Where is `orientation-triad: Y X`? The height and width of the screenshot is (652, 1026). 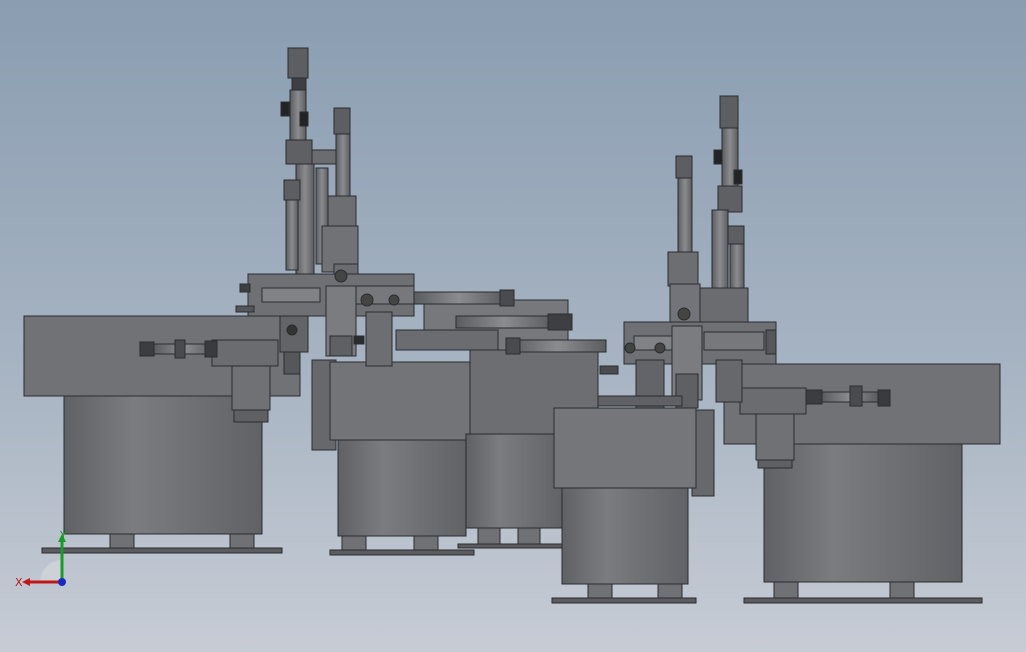 orientation-triad: Y X is located at coordinates (41, 559).